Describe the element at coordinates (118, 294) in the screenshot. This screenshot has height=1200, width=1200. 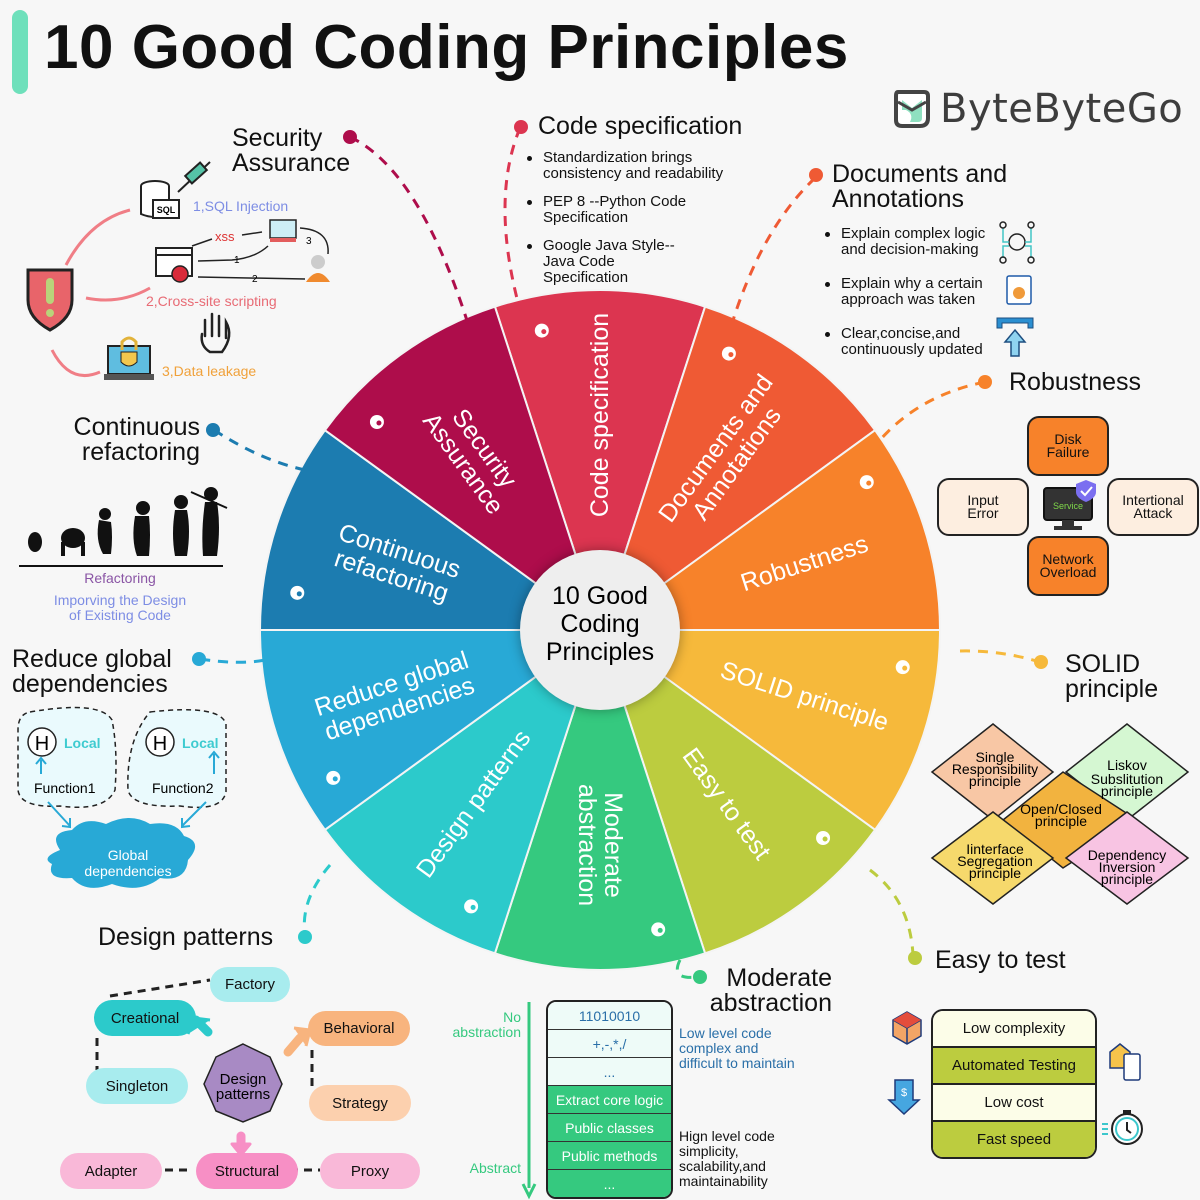
I see `arrow-to-xss` at that location.